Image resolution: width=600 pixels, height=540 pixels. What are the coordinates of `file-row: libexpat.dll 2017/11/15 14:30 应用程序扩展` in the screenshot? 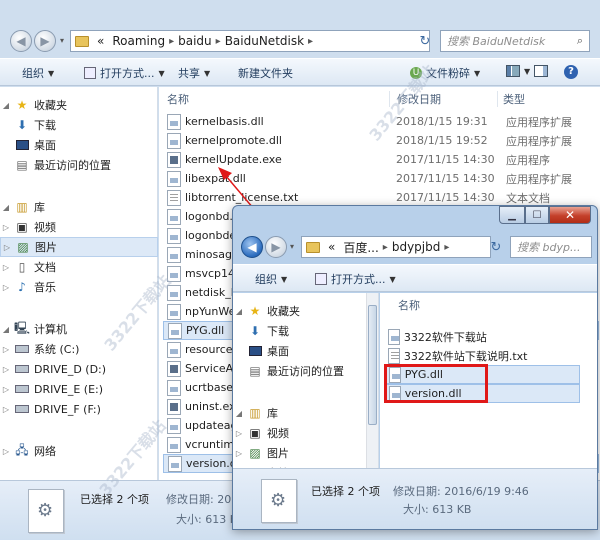 It's located at (381, 178).